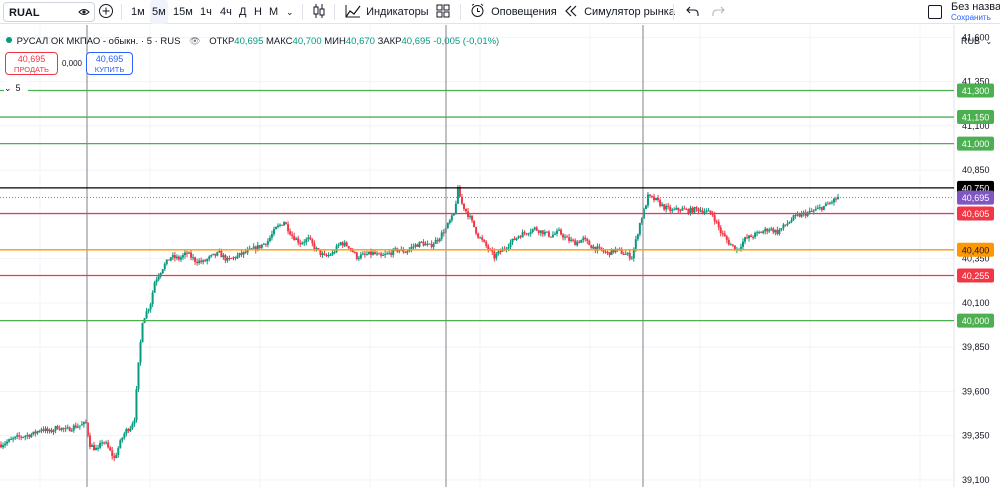 The image size is (1000, 487). I want to click on chevron-down-icon: ⌄, so click(8, 88).